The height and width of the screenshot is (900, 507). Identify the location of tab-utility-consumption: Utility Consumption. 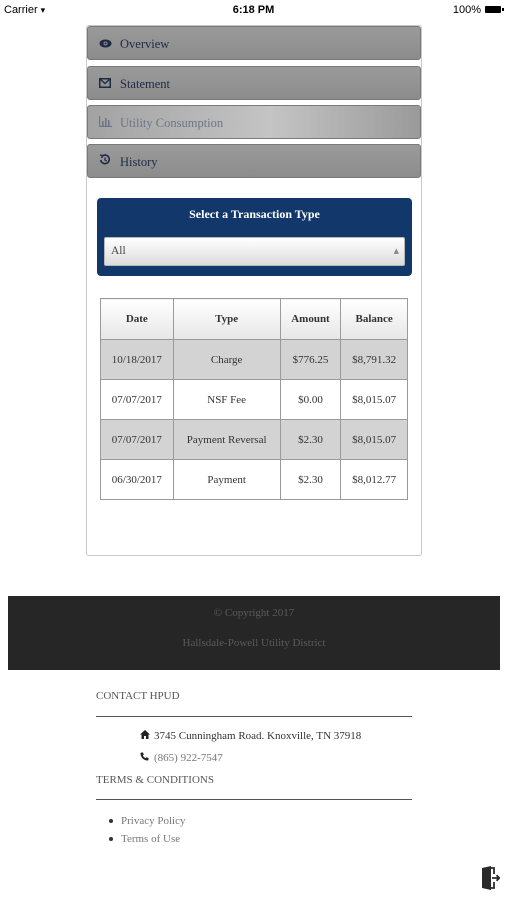
(254, 122).